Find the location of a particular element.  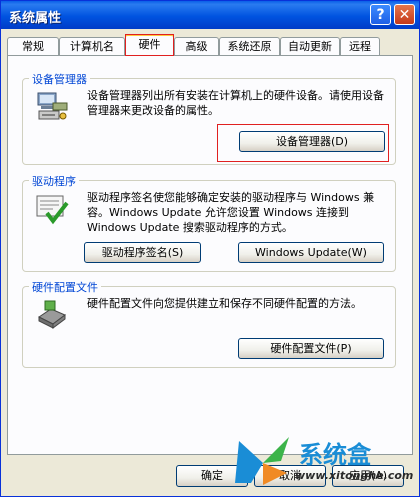

device-manager-title: 设备管理器 is located at coordinates (59, 79).